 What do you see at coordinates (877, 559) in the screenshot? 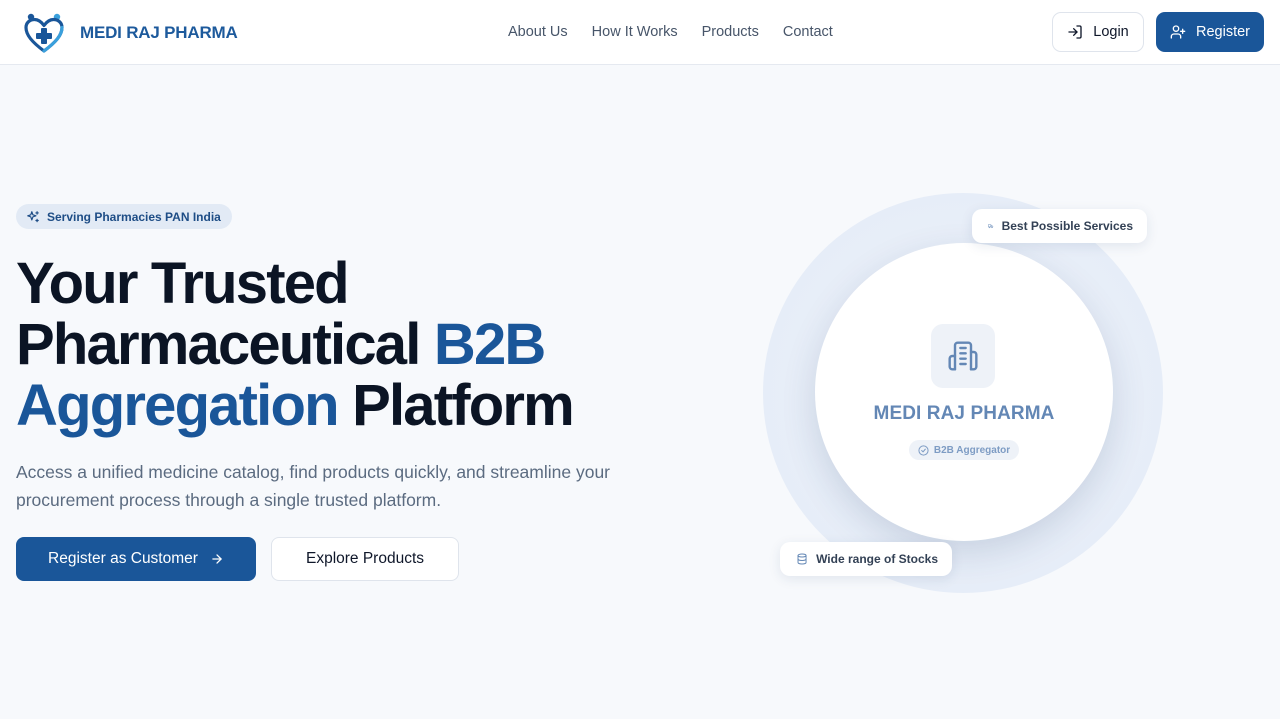
I see `wide-stocks-label: Wide range of Stocks` at bounding box center [877, 559].